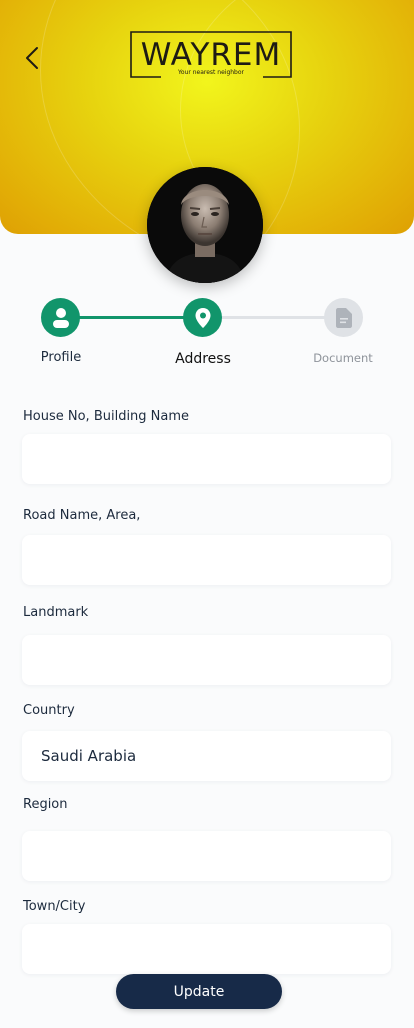 This screenshot has width=414, height=1028. I want to click on brand-name: WAYREM, so click(211, 55).